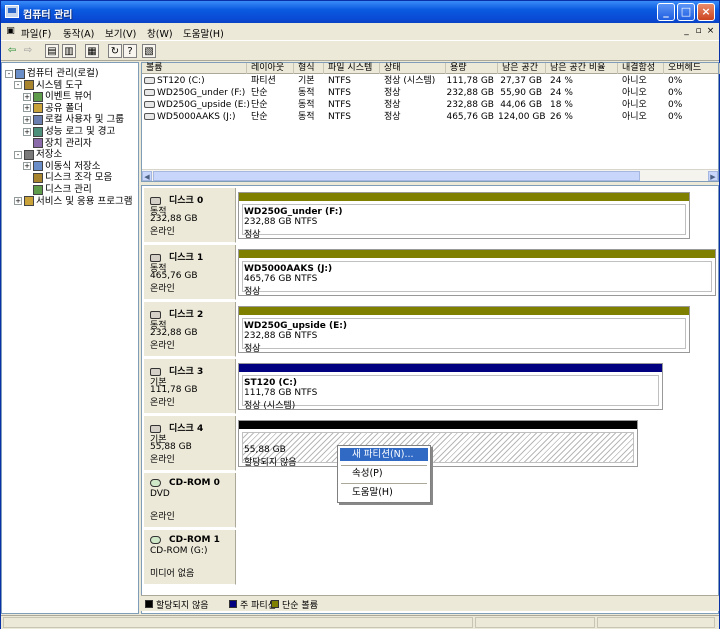  What do you see at coordinates (73, 118) in the screenshot?
I see `tree-item: + 로컬 사용자 및 그룹` at bounding box center [73, 118].